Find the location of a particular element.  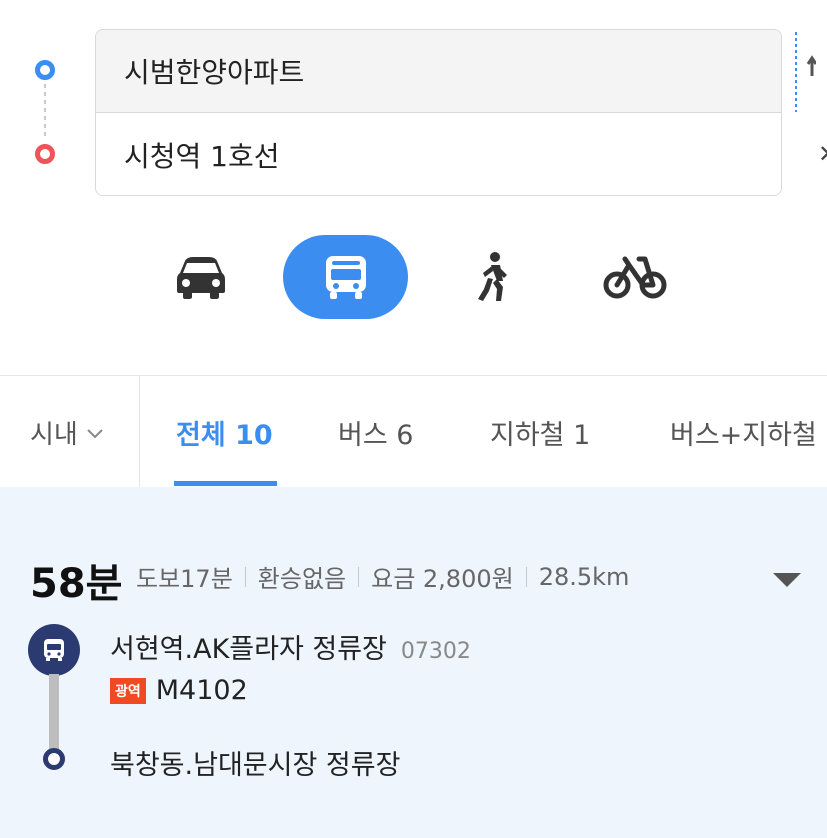

origin-marker-icon is located at coordinates (45, 70).